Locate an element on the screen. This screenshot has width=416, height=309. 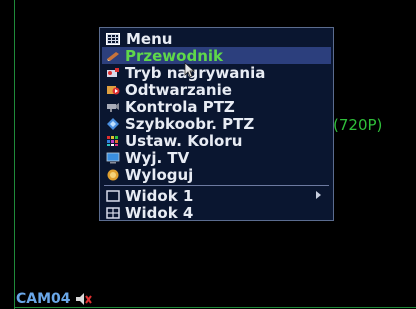
view4-icon is located at coordinates (113, 212).